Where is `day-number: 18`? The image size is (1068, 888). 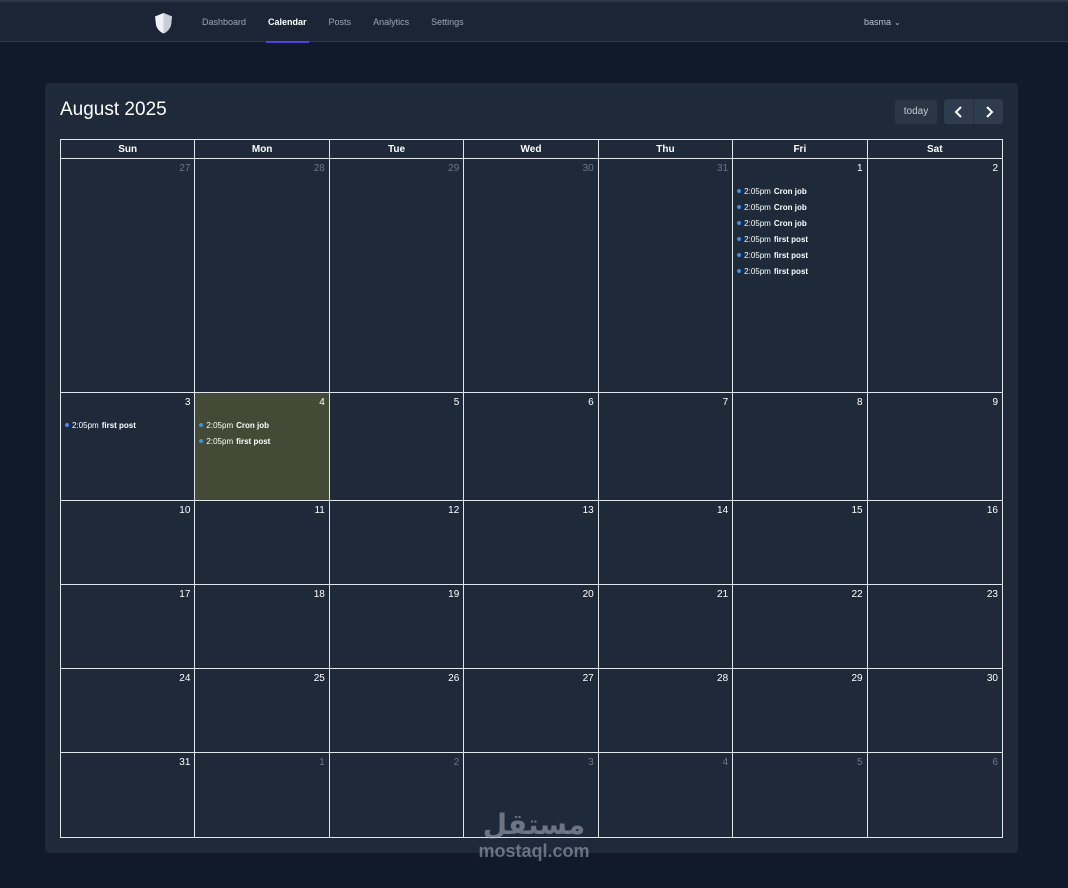 day-number: 18 is located at coordinates (319, 594).